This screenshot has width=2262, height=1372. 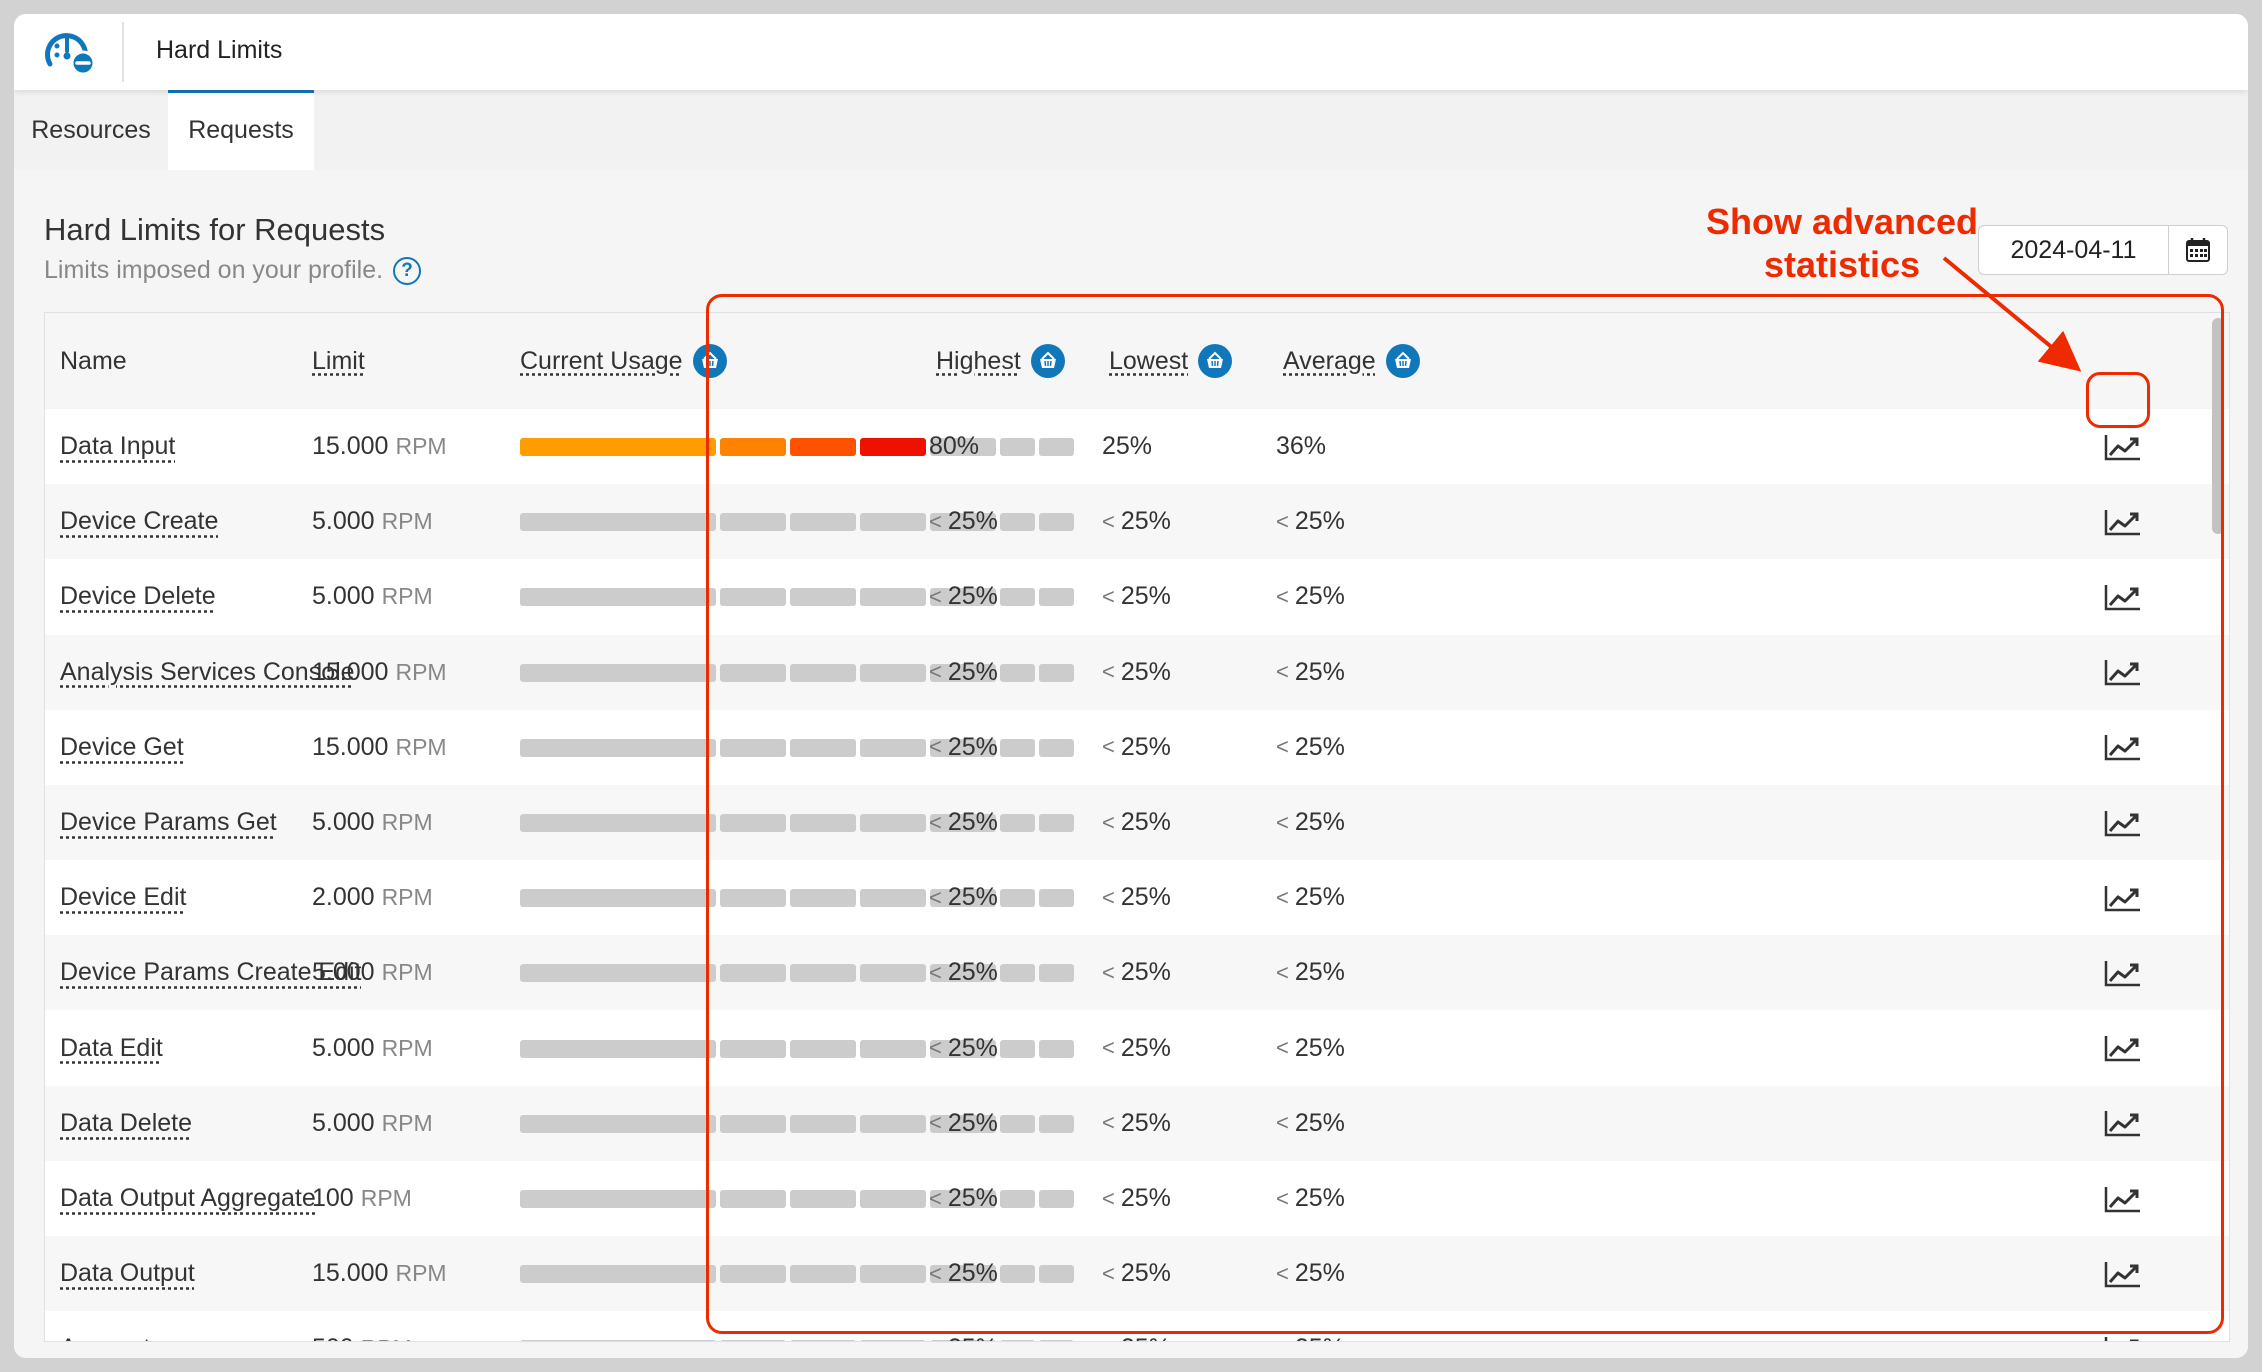 I want to click on limit-name-link: Data Output Aggregate, so click(x=188, y=1198).